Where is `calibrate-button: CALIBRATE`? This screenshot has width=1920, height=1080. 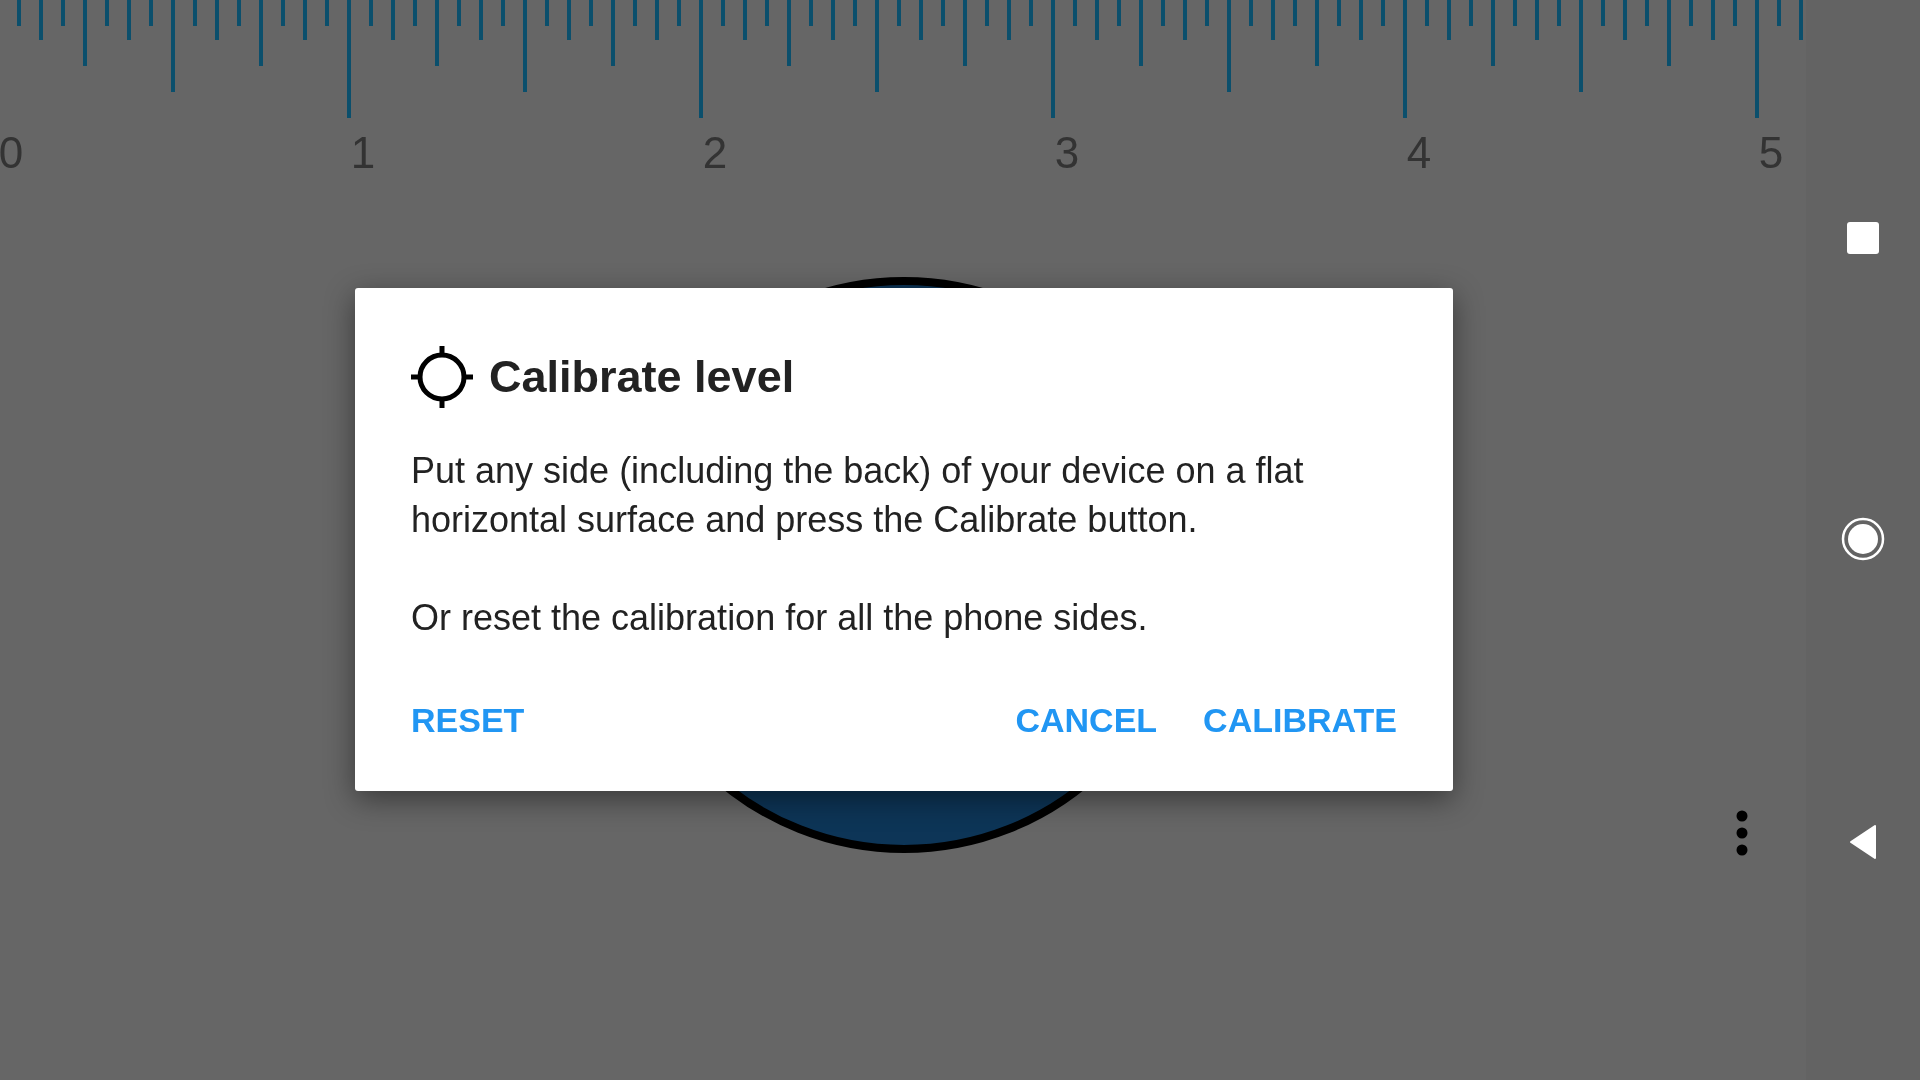
calibrate-button: CALIBRATE is located at coordinates (1300, 720).